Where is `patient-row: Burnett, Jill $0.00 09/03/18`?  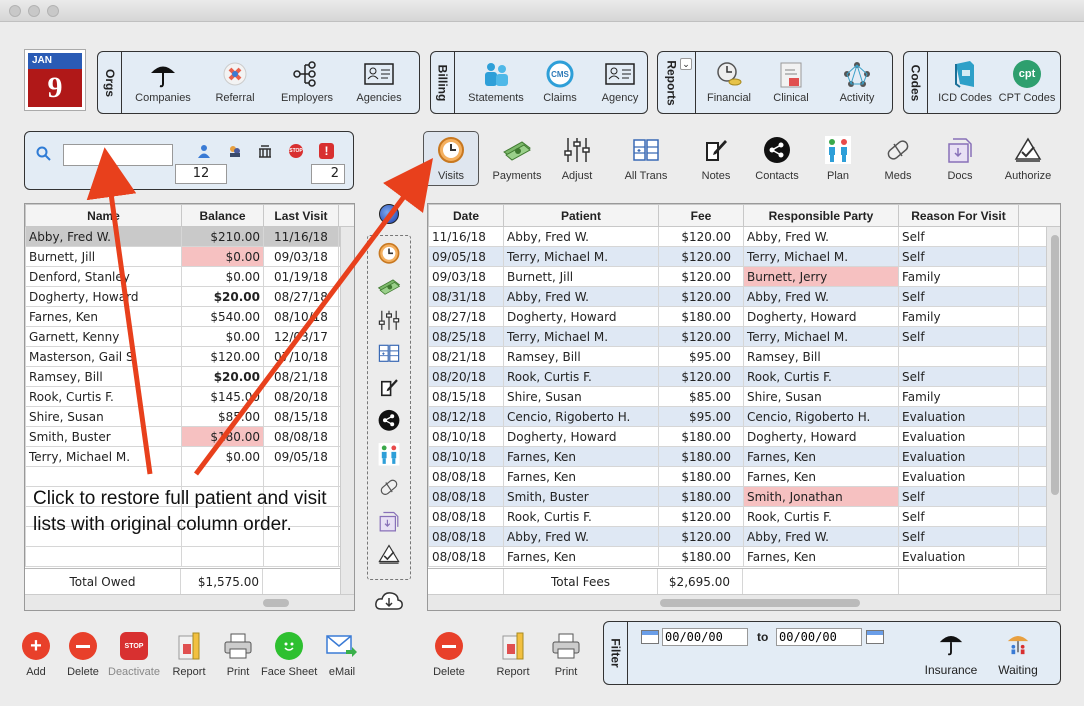 patient-row: Burnett, Jill $0.00 09/03/18 is located at coordinates (189, 256).